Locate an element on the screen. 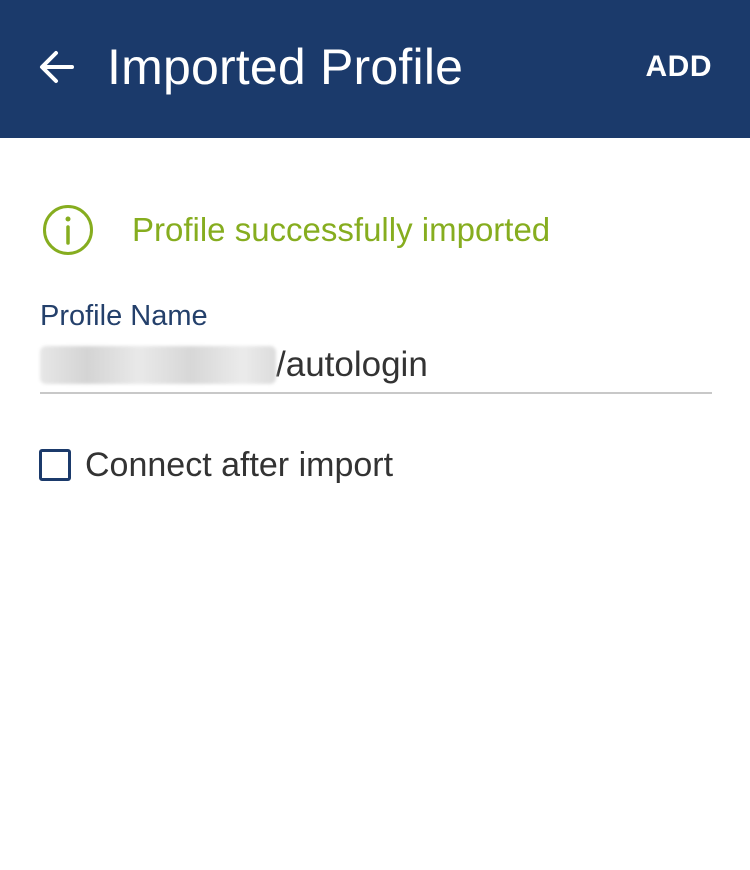 The width and height of the screenshot is (750, 870). connect-after-import-label: Connect after import is located at coordinates (239, 465).